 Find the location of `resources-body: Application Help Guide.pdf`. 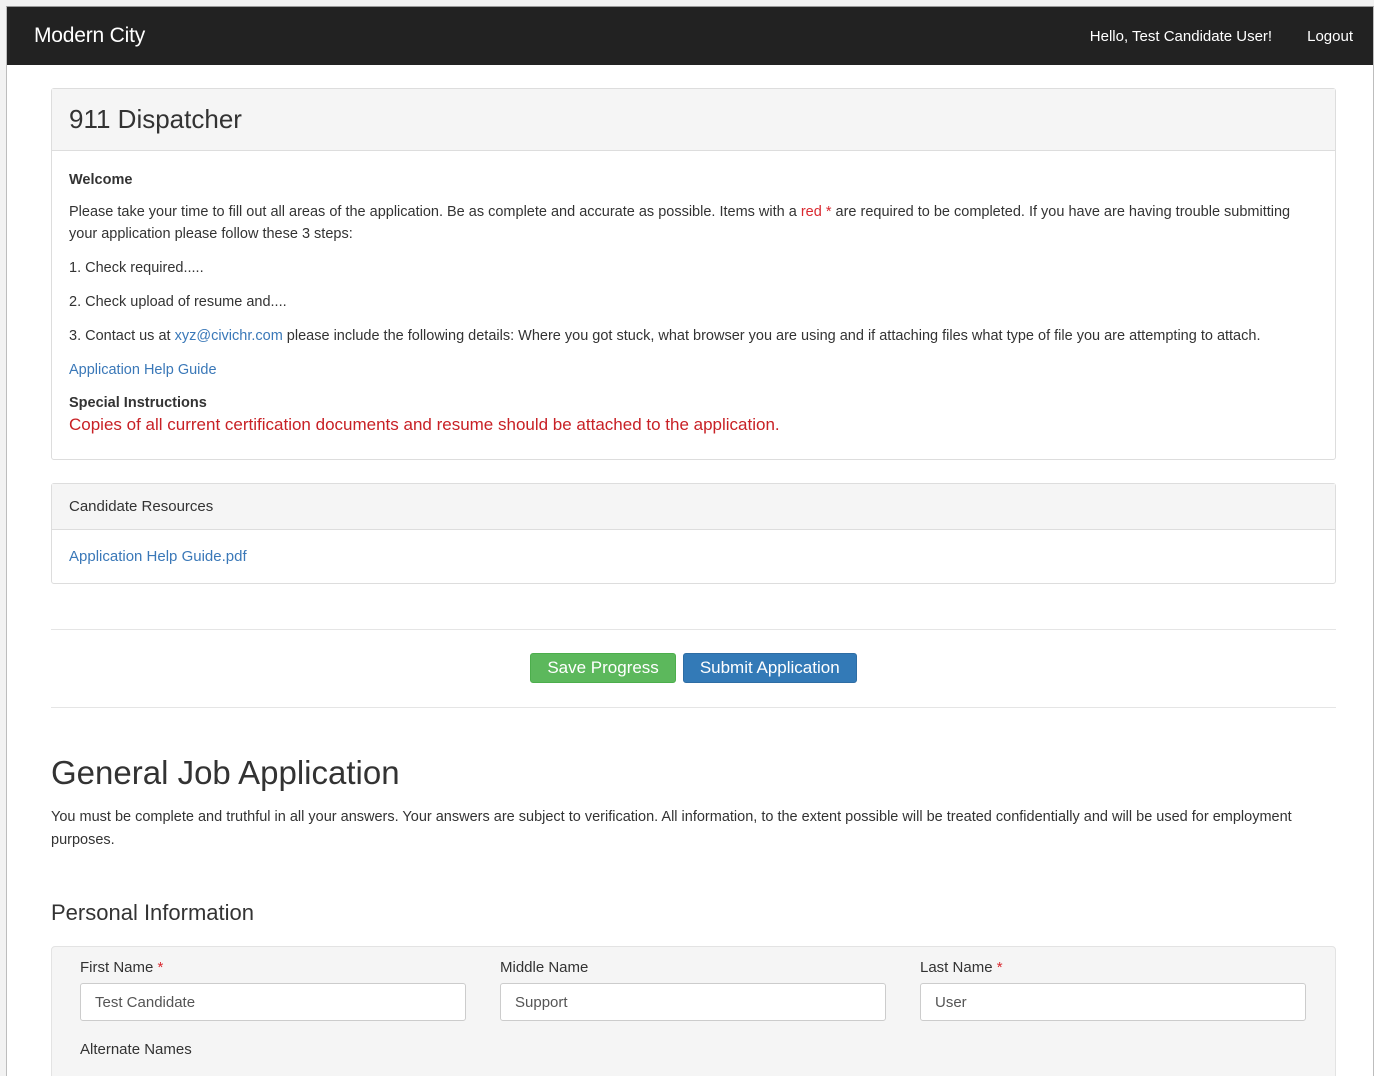

resources-body: Application Help Guide.pdf is located at coordinates (693, 556).